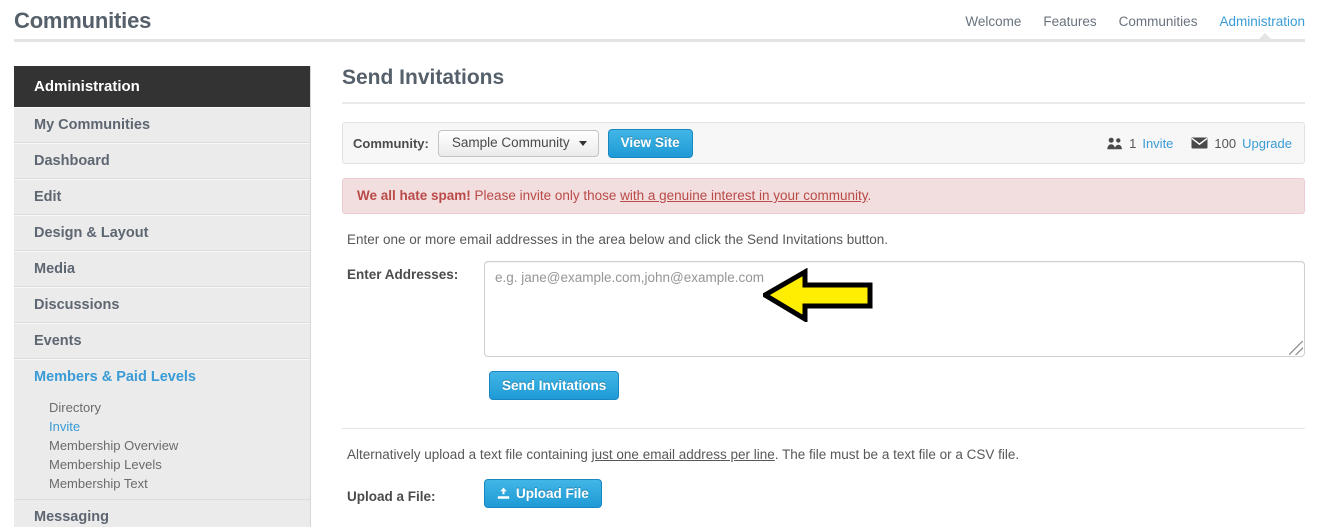  Describe the element at coordinates (683, 454) in the screenshot. I see `one-address-per-line-link: just one email address per line` at that location.